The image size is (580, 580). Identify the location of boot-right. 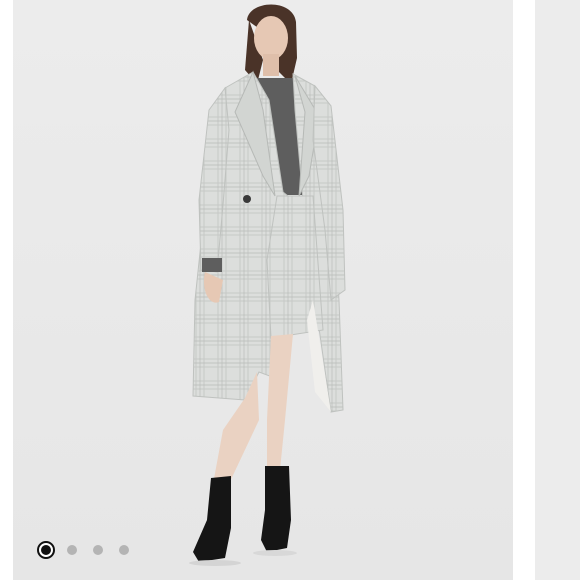
(276, 509).